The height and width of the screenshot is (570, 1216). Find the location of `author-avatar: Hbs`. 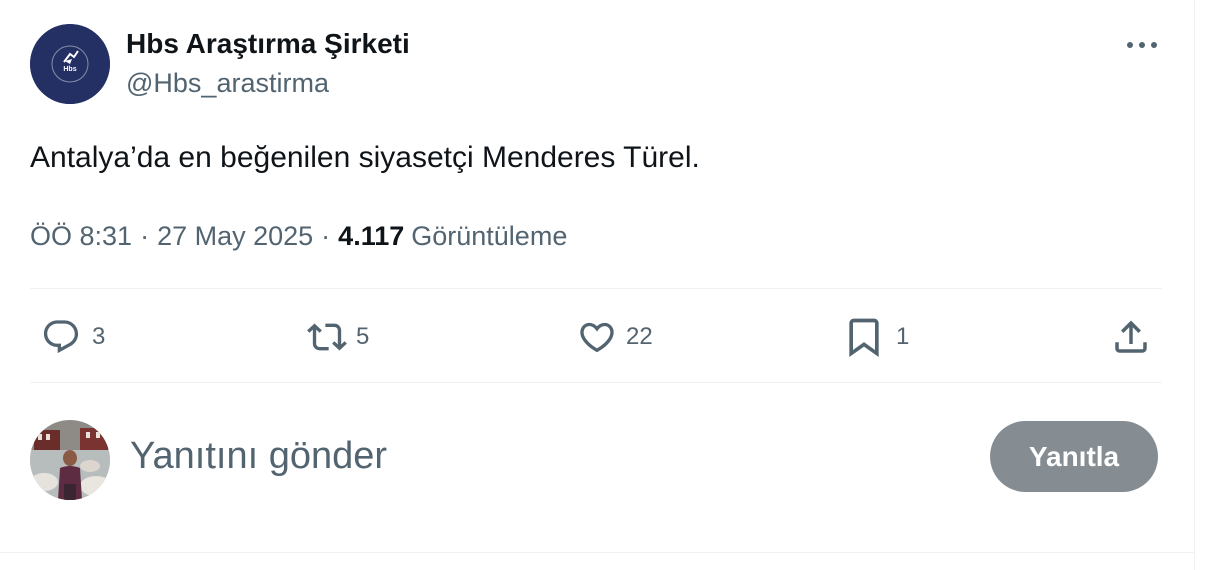

author-avatar: Hbs is located at coordinates (70, 64).